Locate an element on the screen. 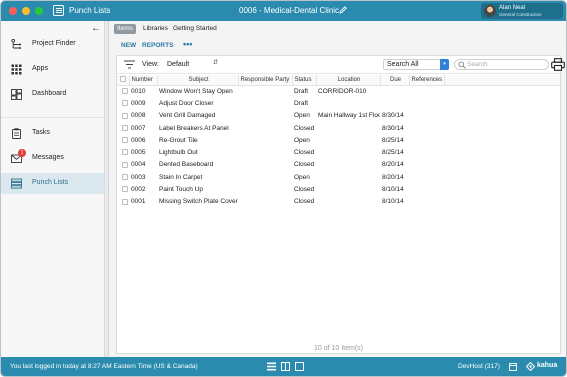 The image size is (567, 377). column-header-status: Status is located at coordinates (304, 80).